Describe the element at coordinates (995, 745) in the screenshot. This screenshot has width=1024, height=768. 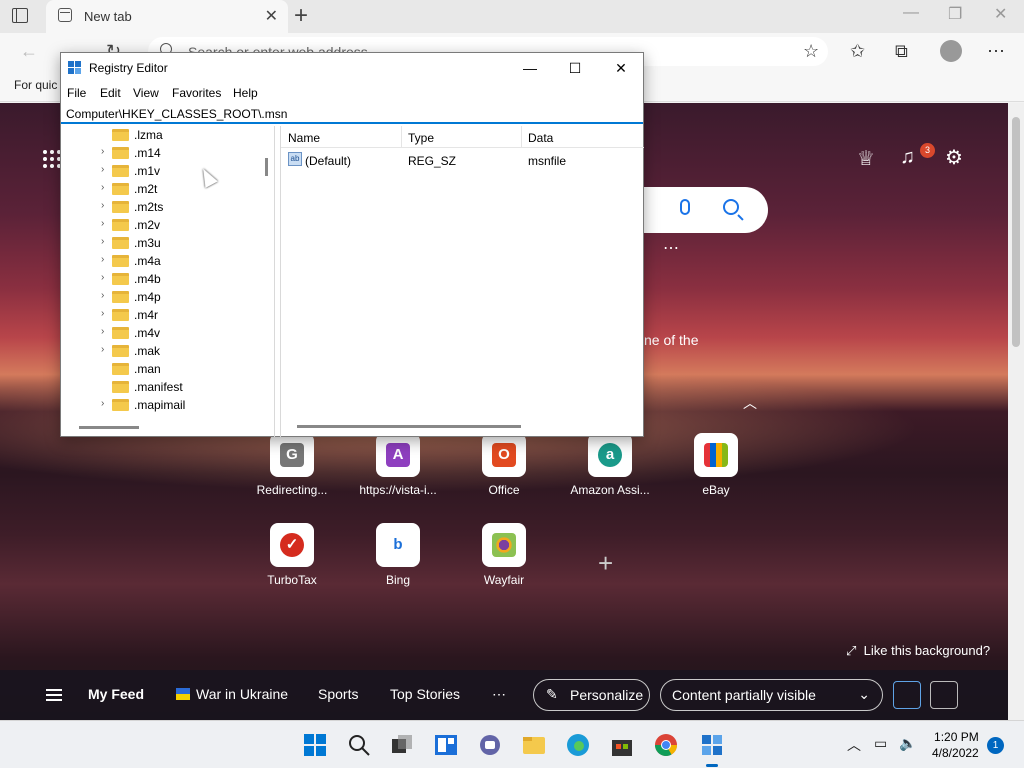
I see `notification-center-badge: 1` at that location.